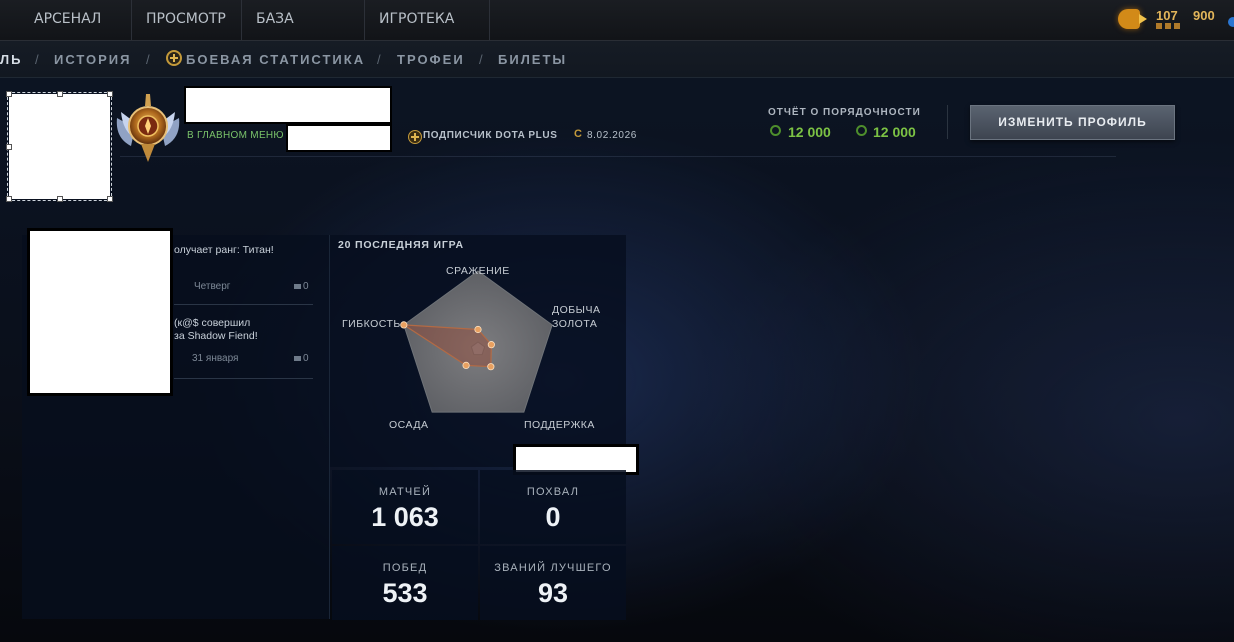  Describe the element at coordinates (224, 250) in the screenshot. I see `feed-item-text: олучает ранг: Титан!` at that location.